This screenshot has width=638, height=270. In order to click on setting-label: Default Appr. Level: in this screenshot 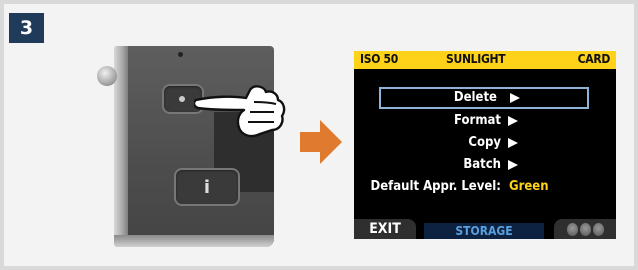, I will do `click(435, 186)`.